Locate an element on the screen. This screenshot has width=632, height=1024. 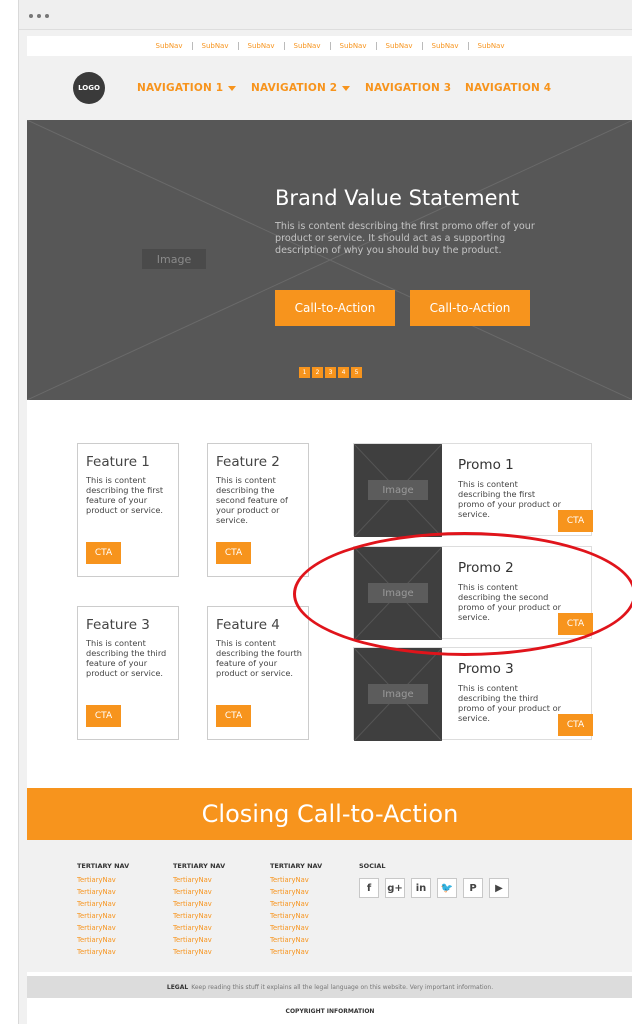
promo-title: Promo 1 is located at coordinates (486, 465).